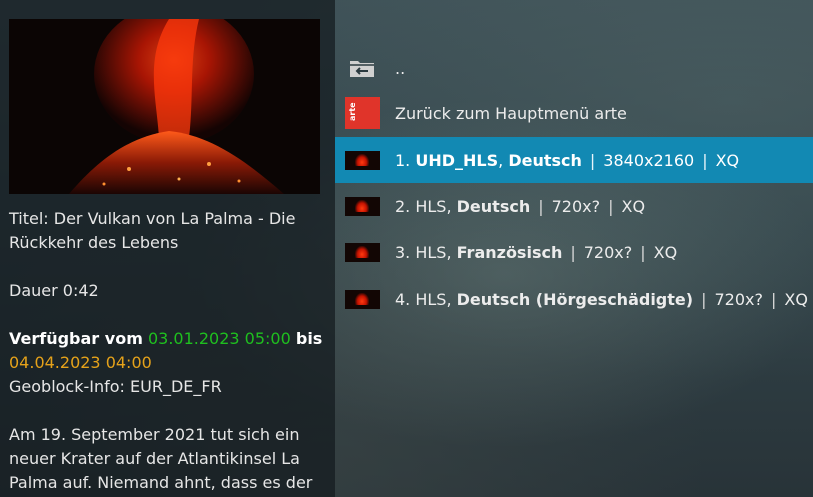 This screenshot has width=813, height=497. I want to click on stream-item-3: 3. HLS, Französisch | 720x? | XQ, so click(574, 252).